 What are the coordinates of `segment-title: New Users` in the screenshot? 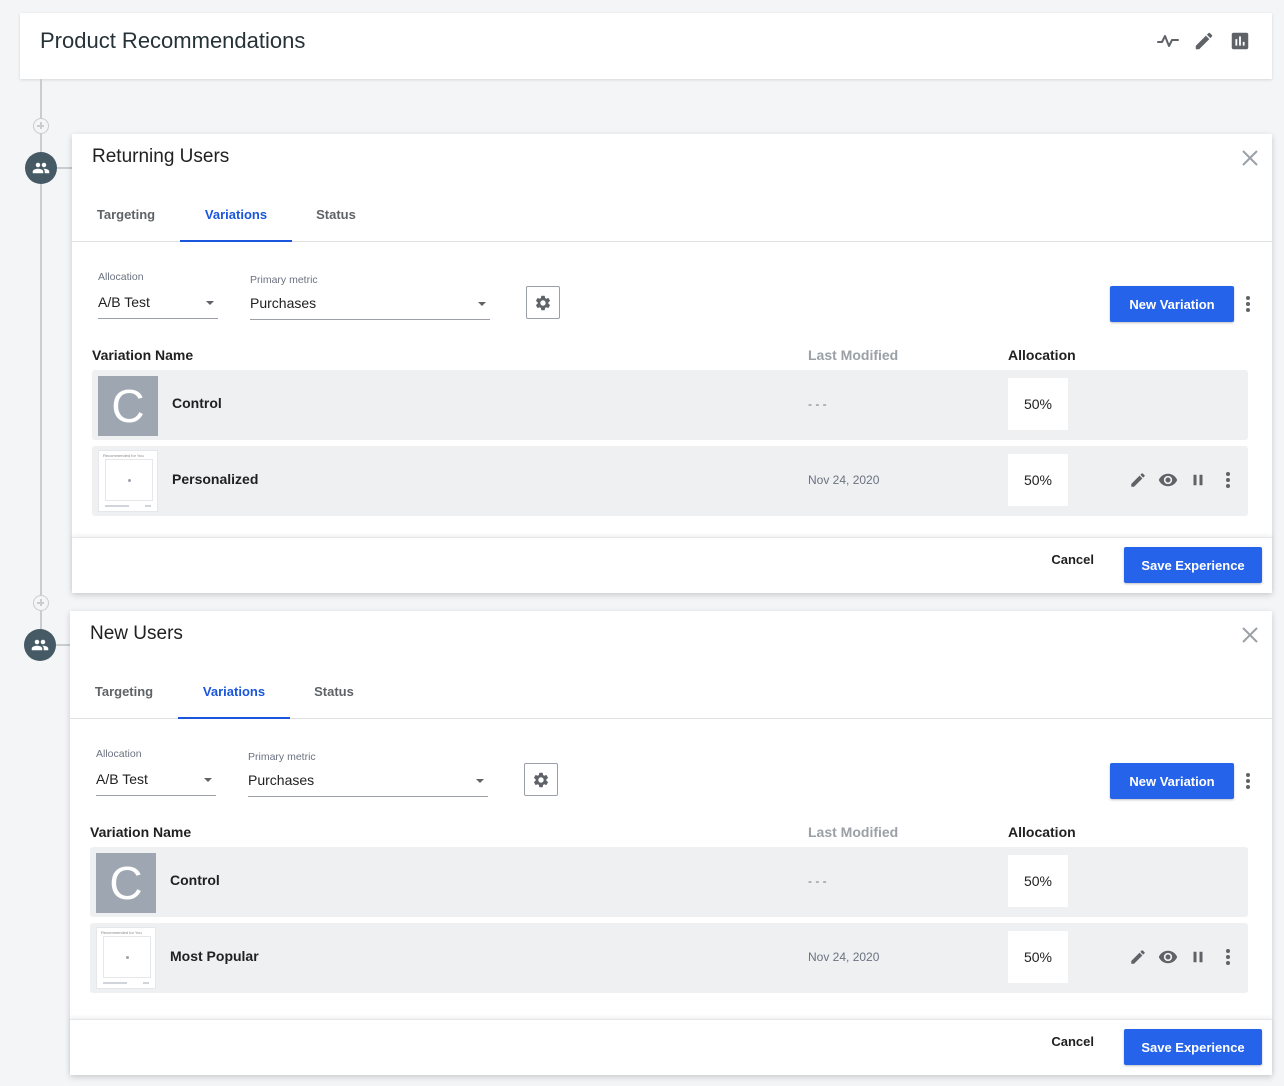 It's located at (136, 633).